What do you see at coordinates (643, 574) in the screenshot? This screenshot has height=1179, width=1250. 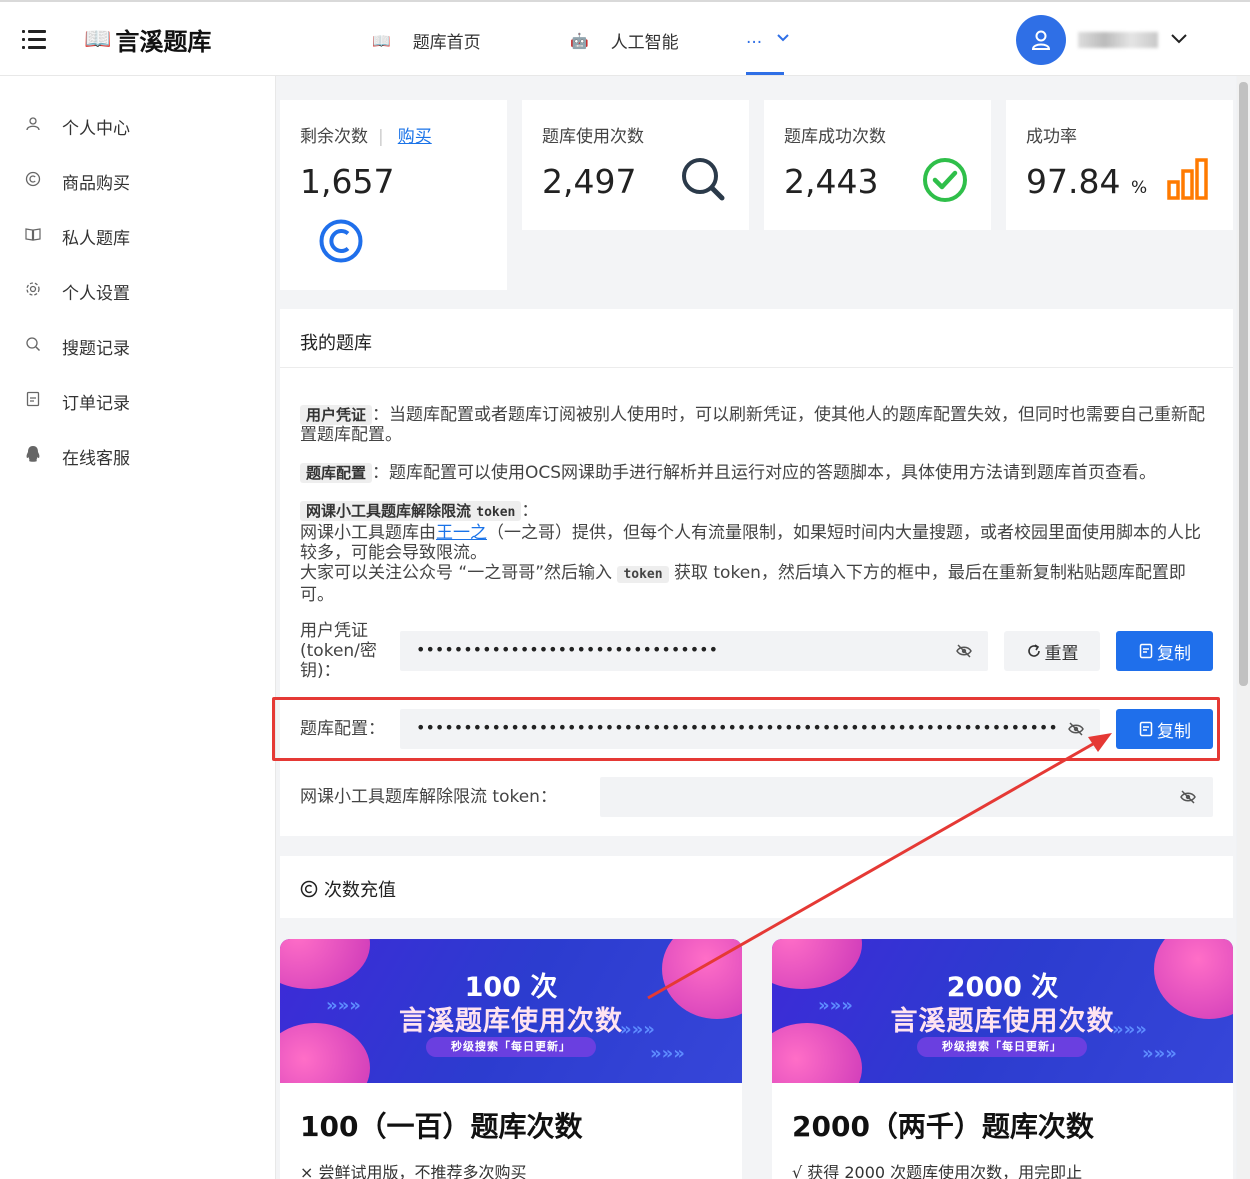 I see `code-tag: token` at bounding box center [643, 574].